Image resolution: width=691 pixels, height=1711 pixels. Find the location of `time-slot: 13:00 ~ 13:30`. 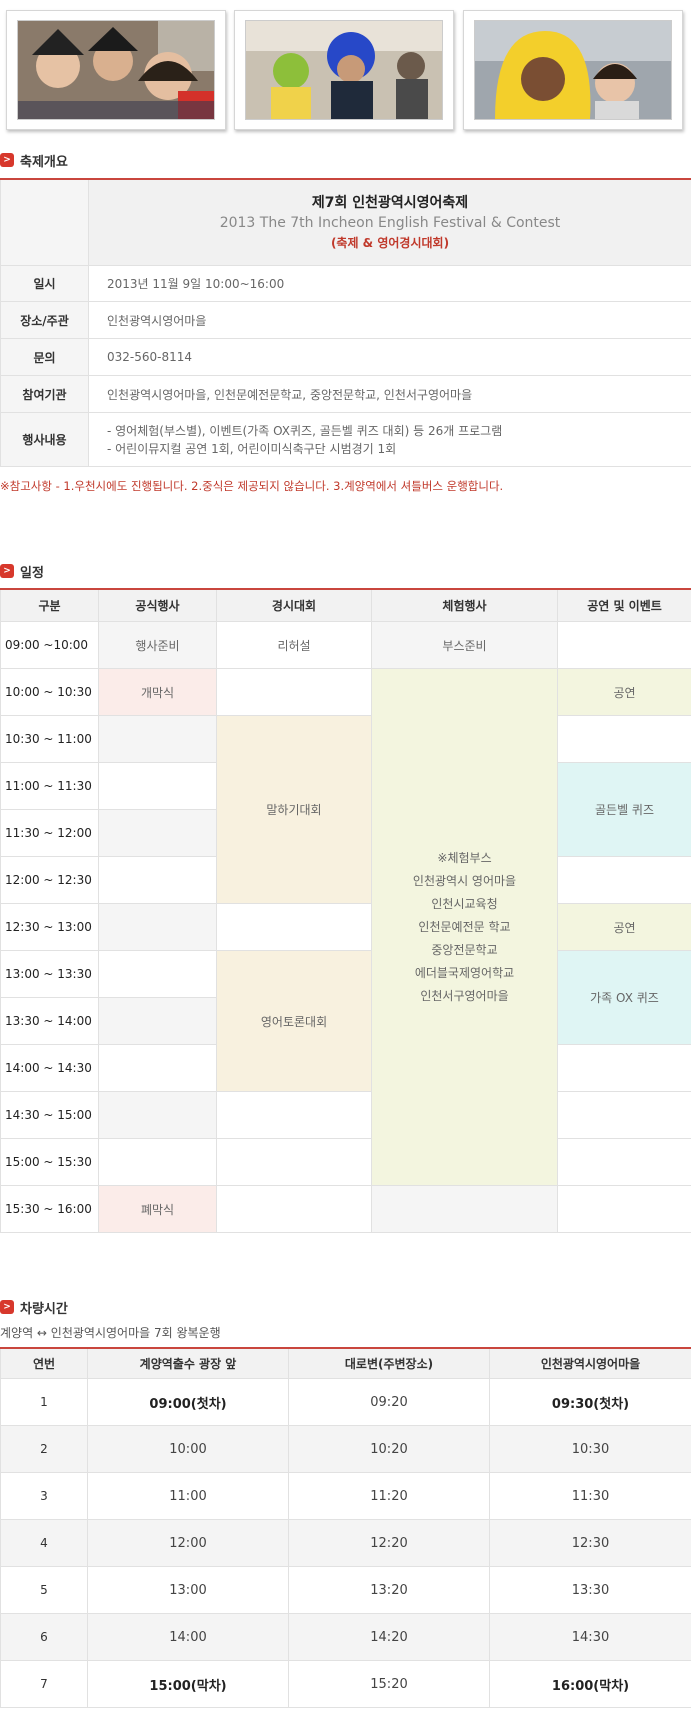

time-slot: 13:00 ~ 13:30 is located at coordinates (49, 974).